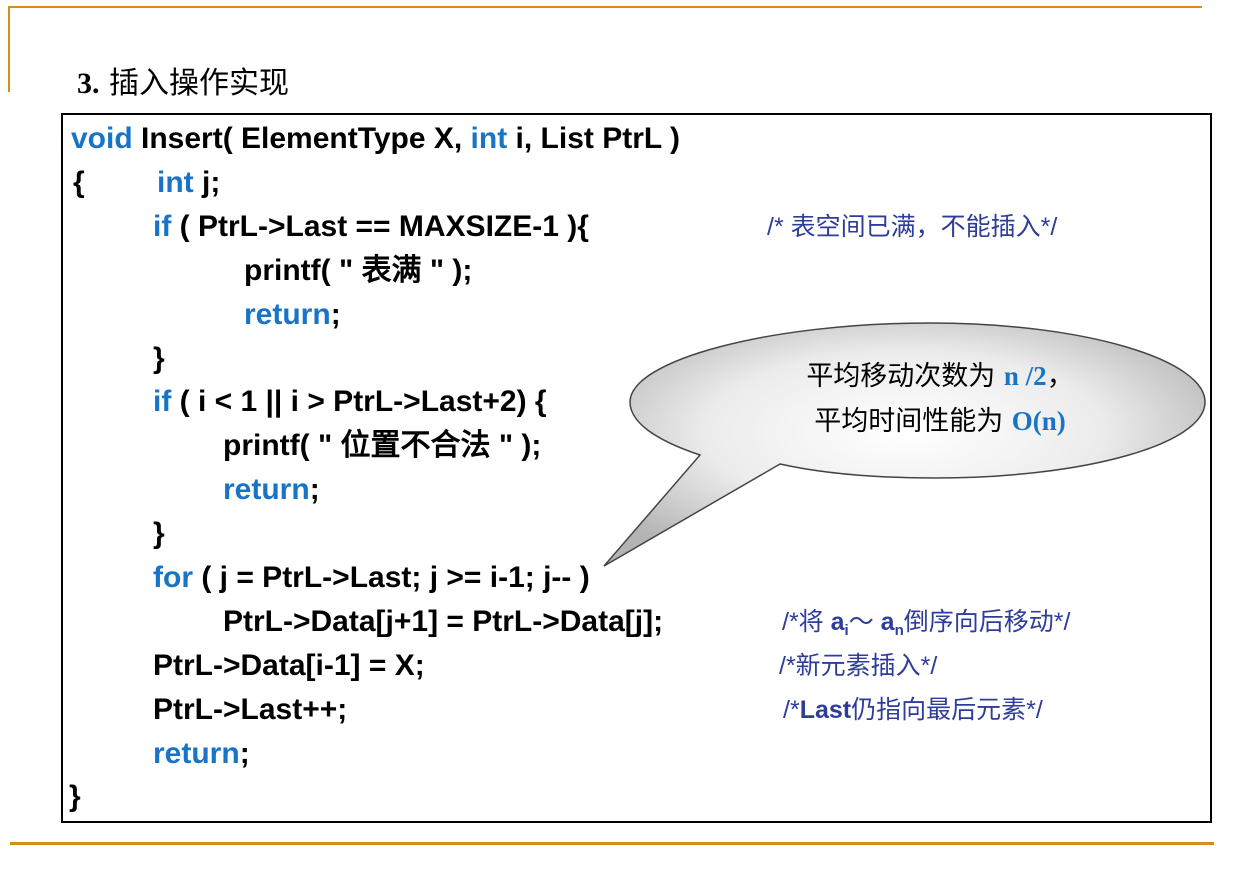 The height and width of the screenshot is (874, 1242). I want to click on code-text: PtrL->Last++;, so click(250, 709).